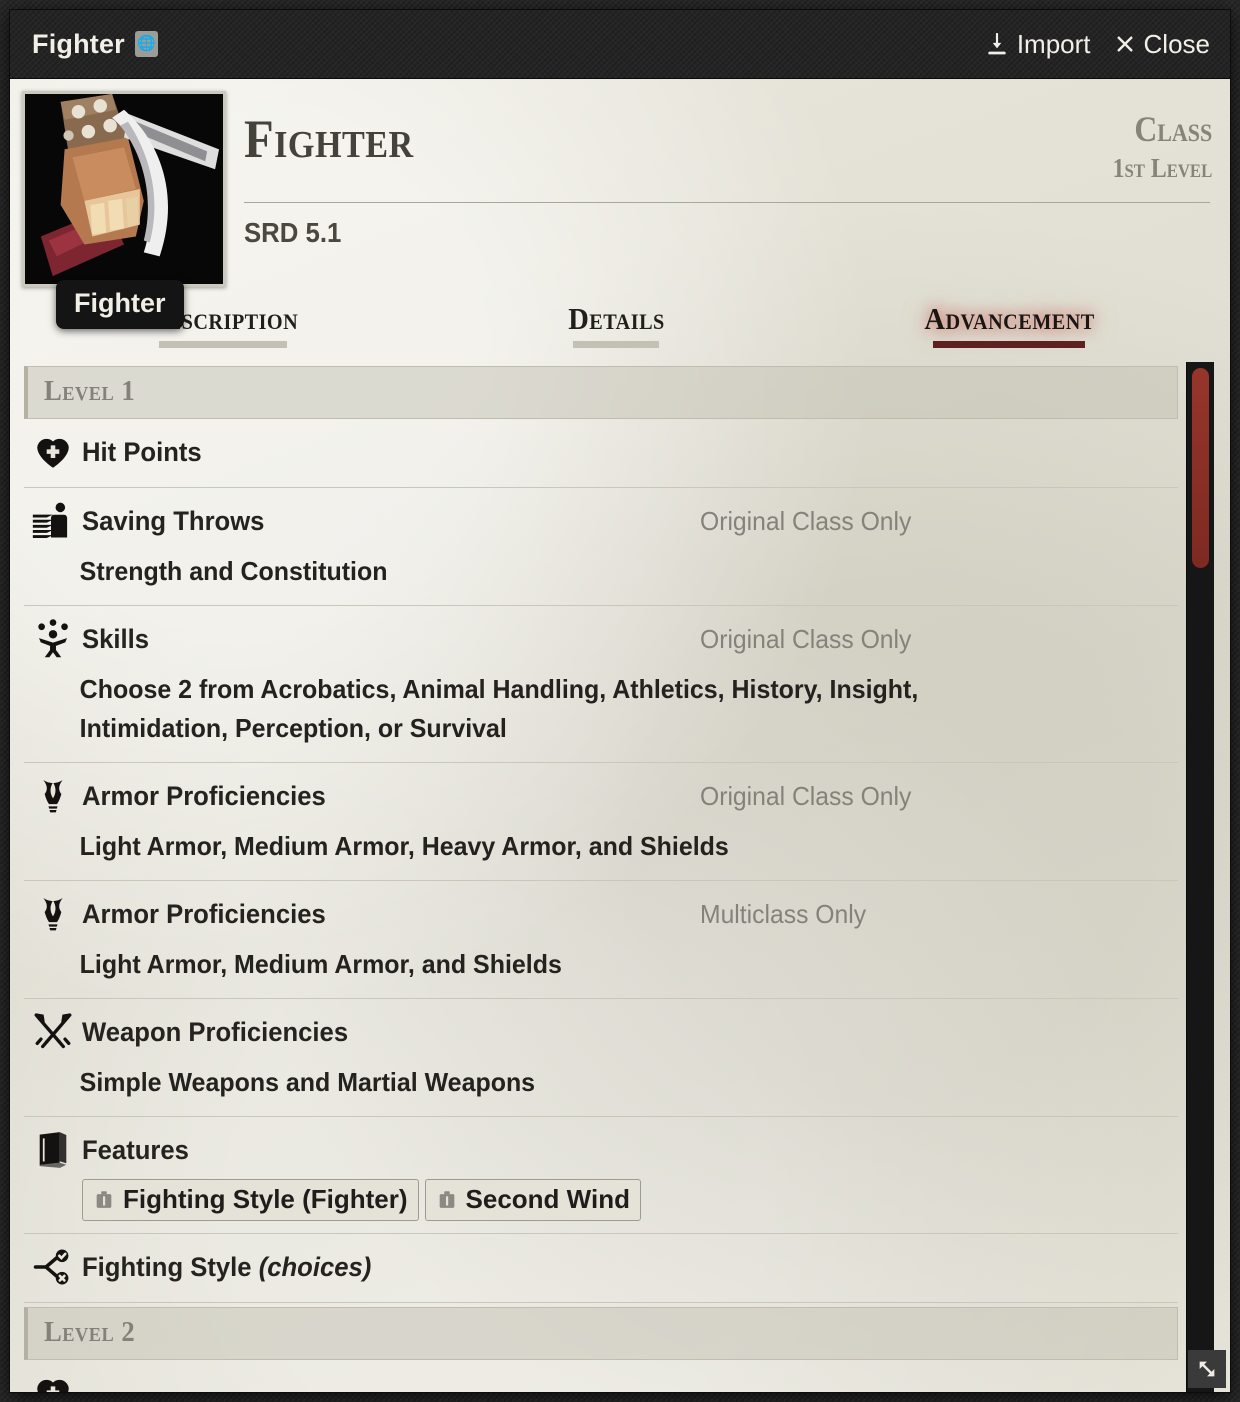 The width and height of the screenshot is (1240, 1402). What do you see at coordinates (315, 1266) in the screenshot?
I see `advancement-row-title-modifier: (choices)` at bounding box center [315, 1266].